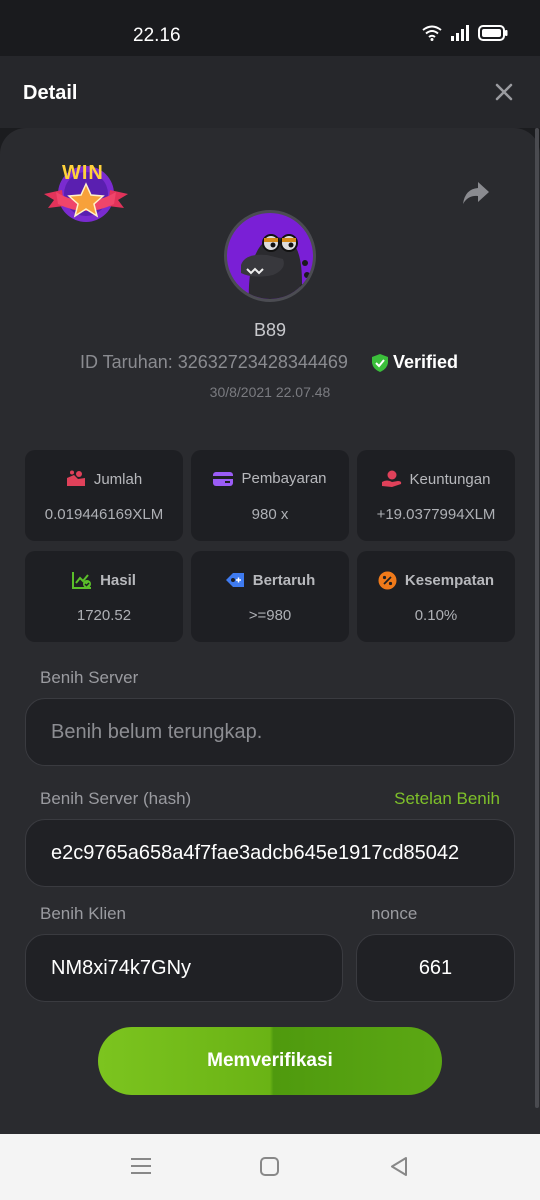 The width and height of the screenshot is (540, 1200). I want to click on stat-label: Hasil, so click(118, 580).